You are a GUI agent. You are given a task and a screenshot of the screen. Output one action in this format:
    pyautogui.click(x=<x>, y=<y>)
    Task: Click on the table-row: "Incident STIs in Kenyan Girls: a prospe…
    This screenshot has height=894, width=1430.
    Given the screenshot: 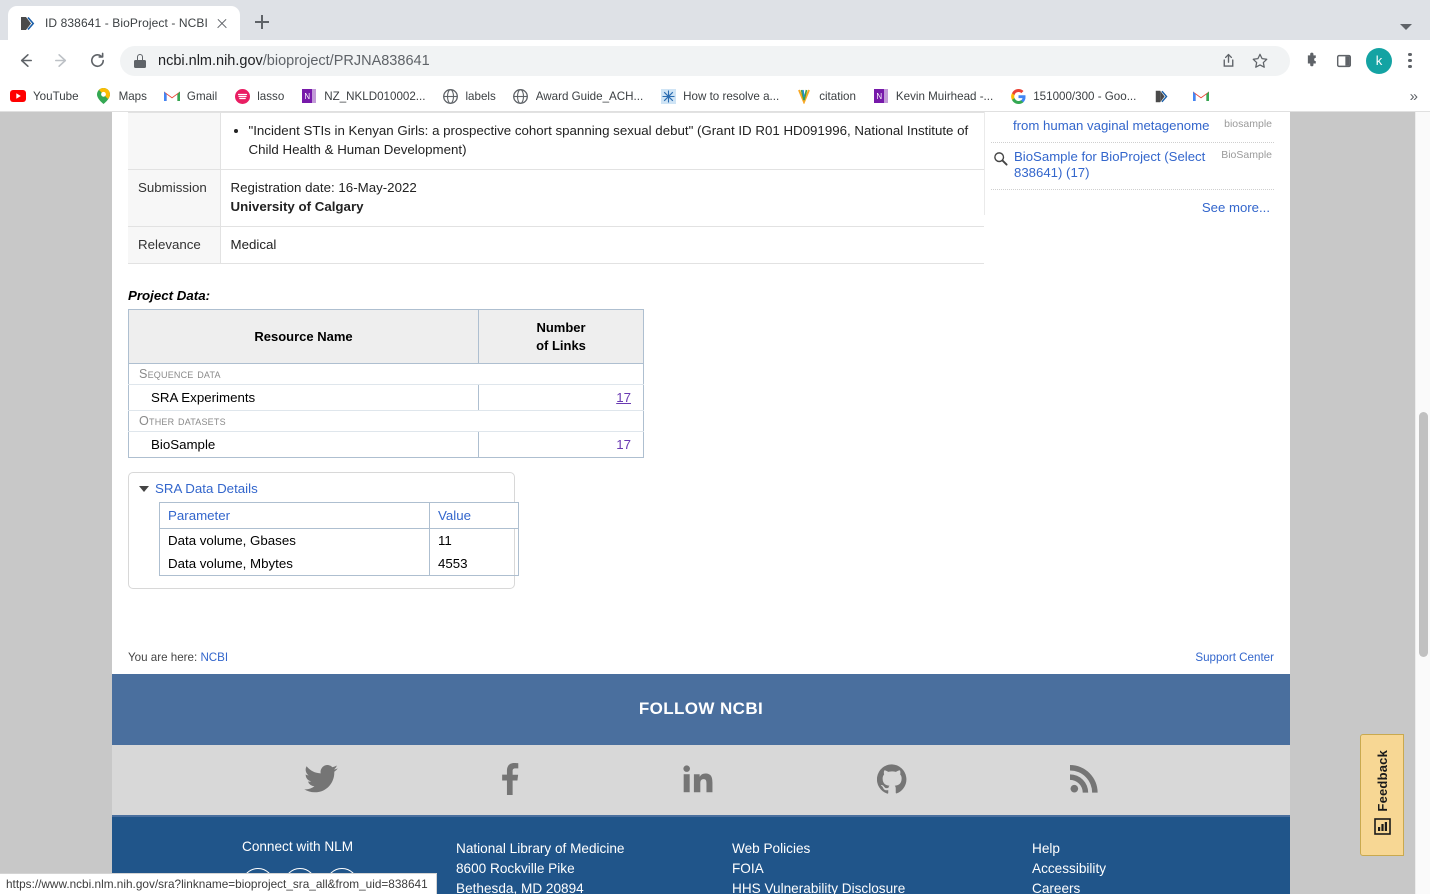 What is the action you would take?
    pyautogui.click(x=556, y=141)
    